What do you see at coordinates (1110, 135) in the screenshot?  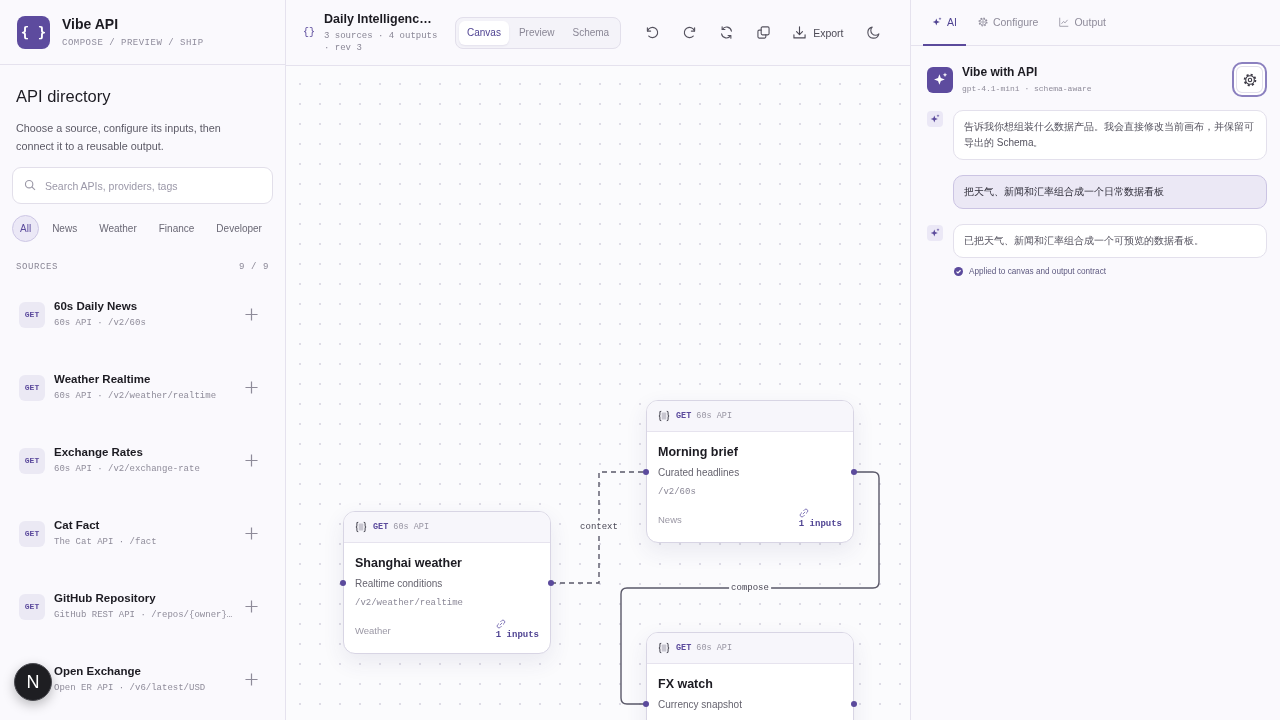 I see `assistant-message: 告诉我你想组装什么数据产品。我会直接修改当前画布，并保留可导出的 Schema。` at bounding box center [1110, 135].